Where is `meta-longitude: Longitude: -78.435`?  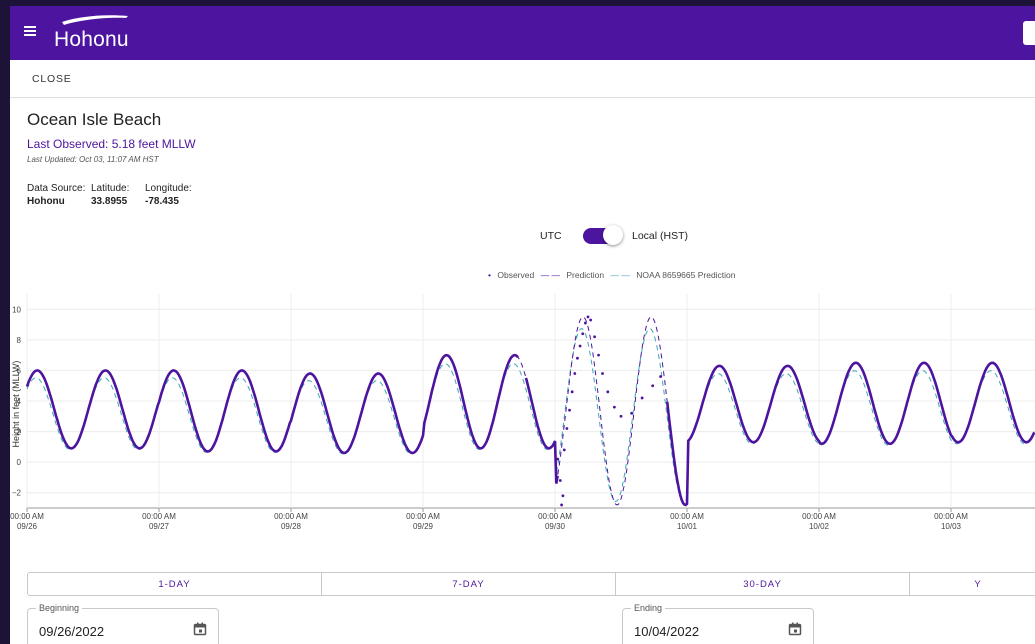
meta-longitude: Longitude: -78.435 is located at coordinates (168, 195).